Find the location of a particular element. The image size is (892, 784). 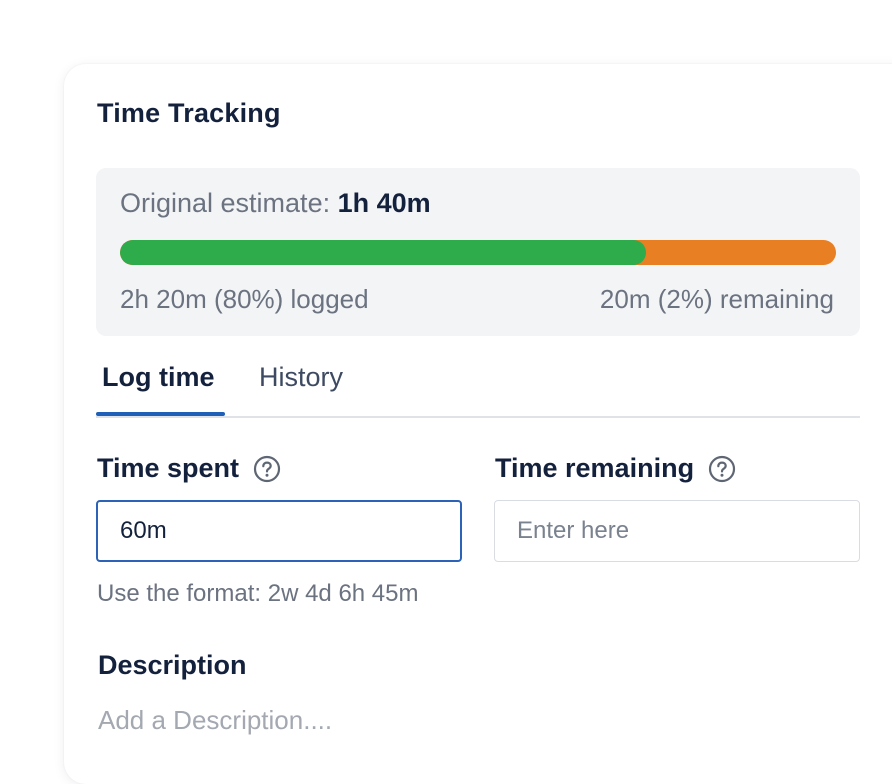

time-spent-label: Time spent is located at coordinates (168, 468).